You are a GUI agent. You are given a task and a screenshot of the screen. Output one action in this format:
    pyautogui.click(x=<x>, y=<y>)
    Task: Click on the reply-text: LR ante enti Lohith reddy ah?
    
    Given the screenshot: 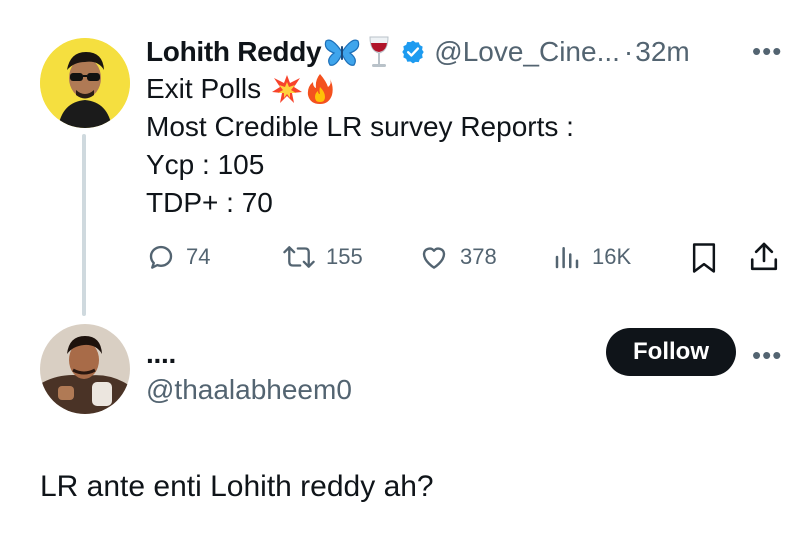 What is the action you would take?
    pyautogui.click(x=237, y=486)
    